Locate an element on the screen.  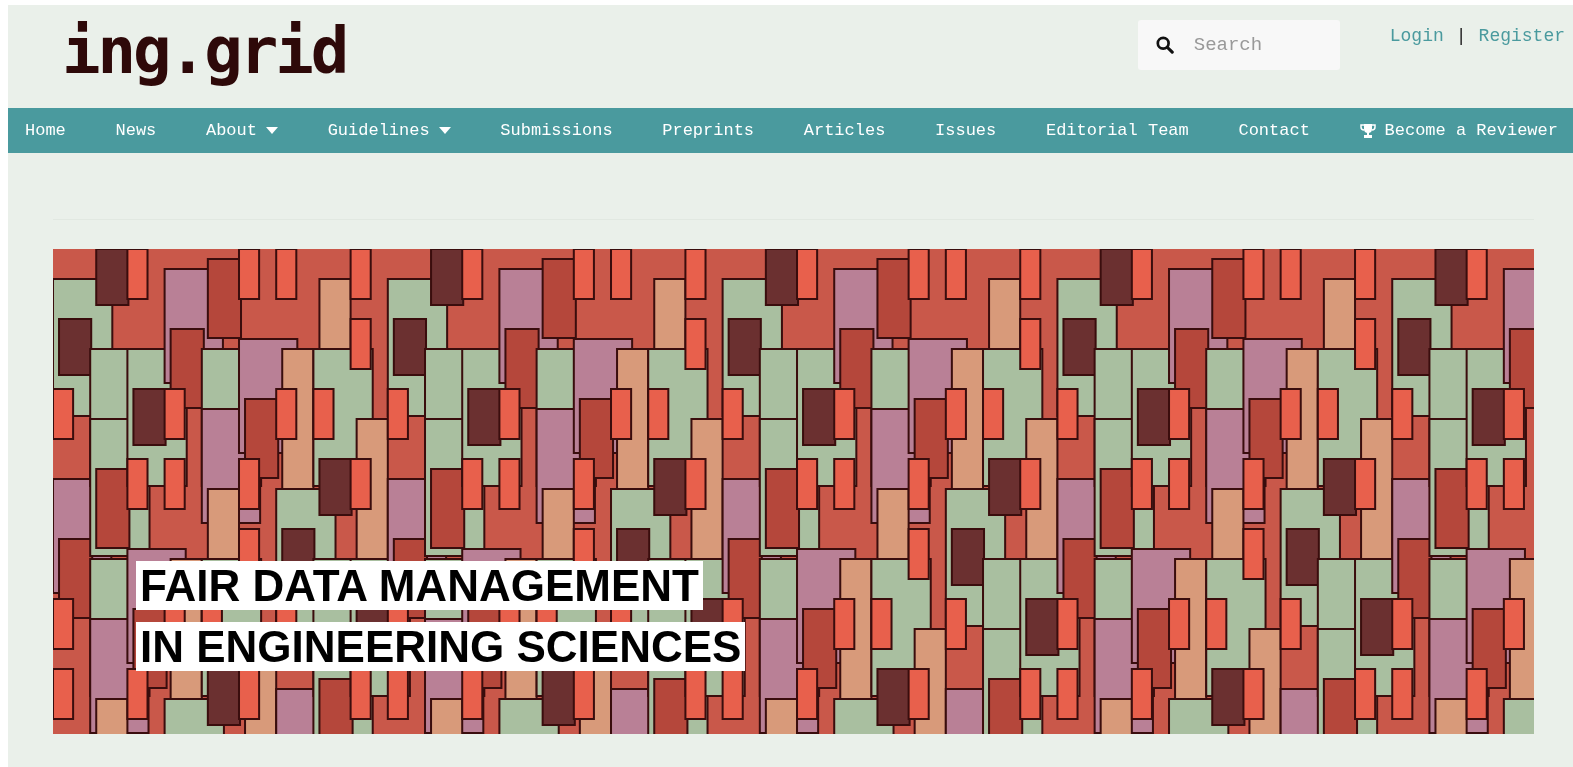
nav-link: Contact is located at coordinates (1274, 130).